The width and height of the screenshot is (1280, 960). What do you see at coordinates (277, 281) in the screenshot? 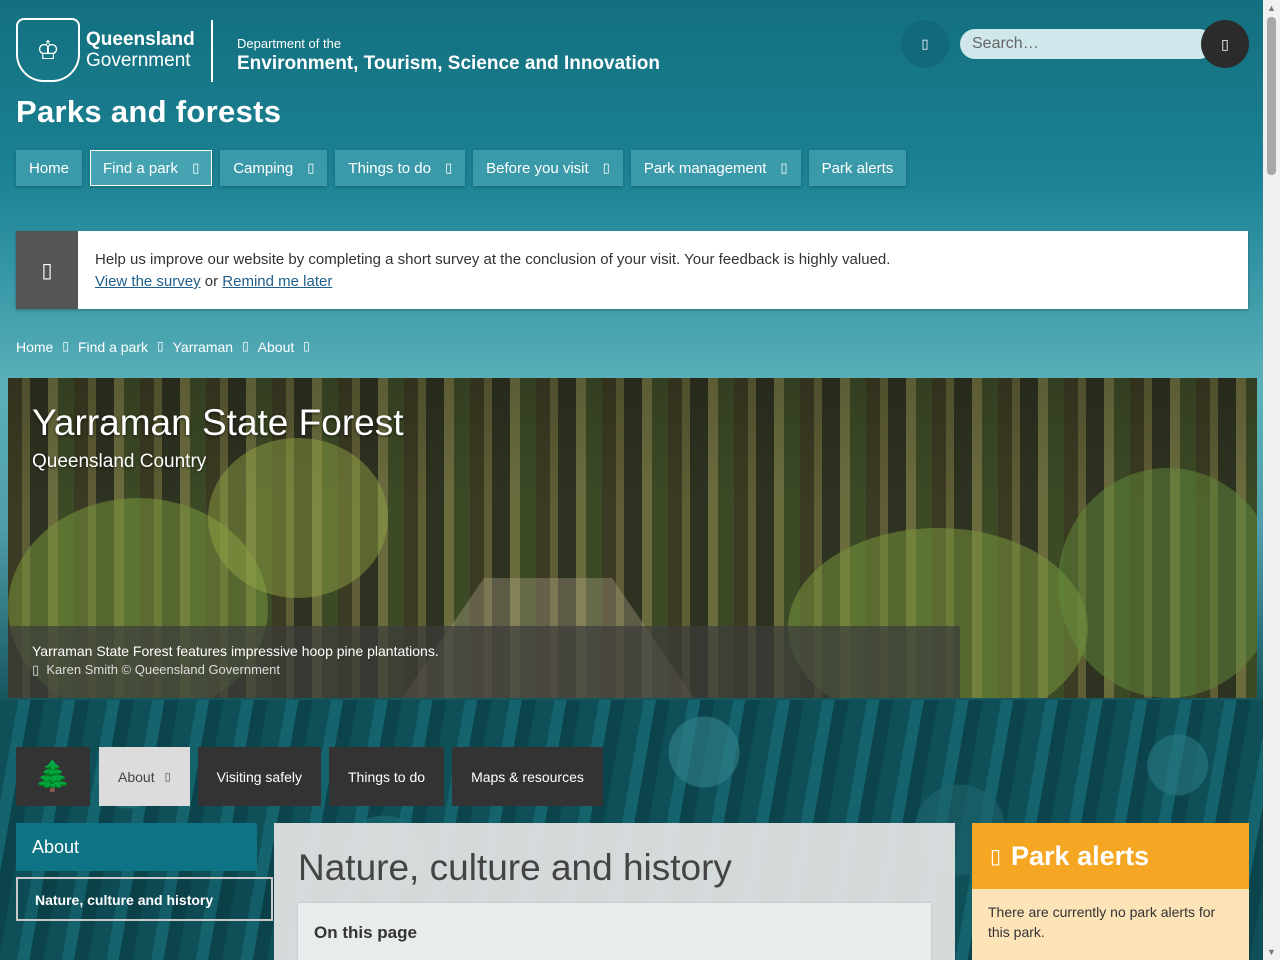
I see `remind-later-link: Remind me later` at bounding box center [277, 281].